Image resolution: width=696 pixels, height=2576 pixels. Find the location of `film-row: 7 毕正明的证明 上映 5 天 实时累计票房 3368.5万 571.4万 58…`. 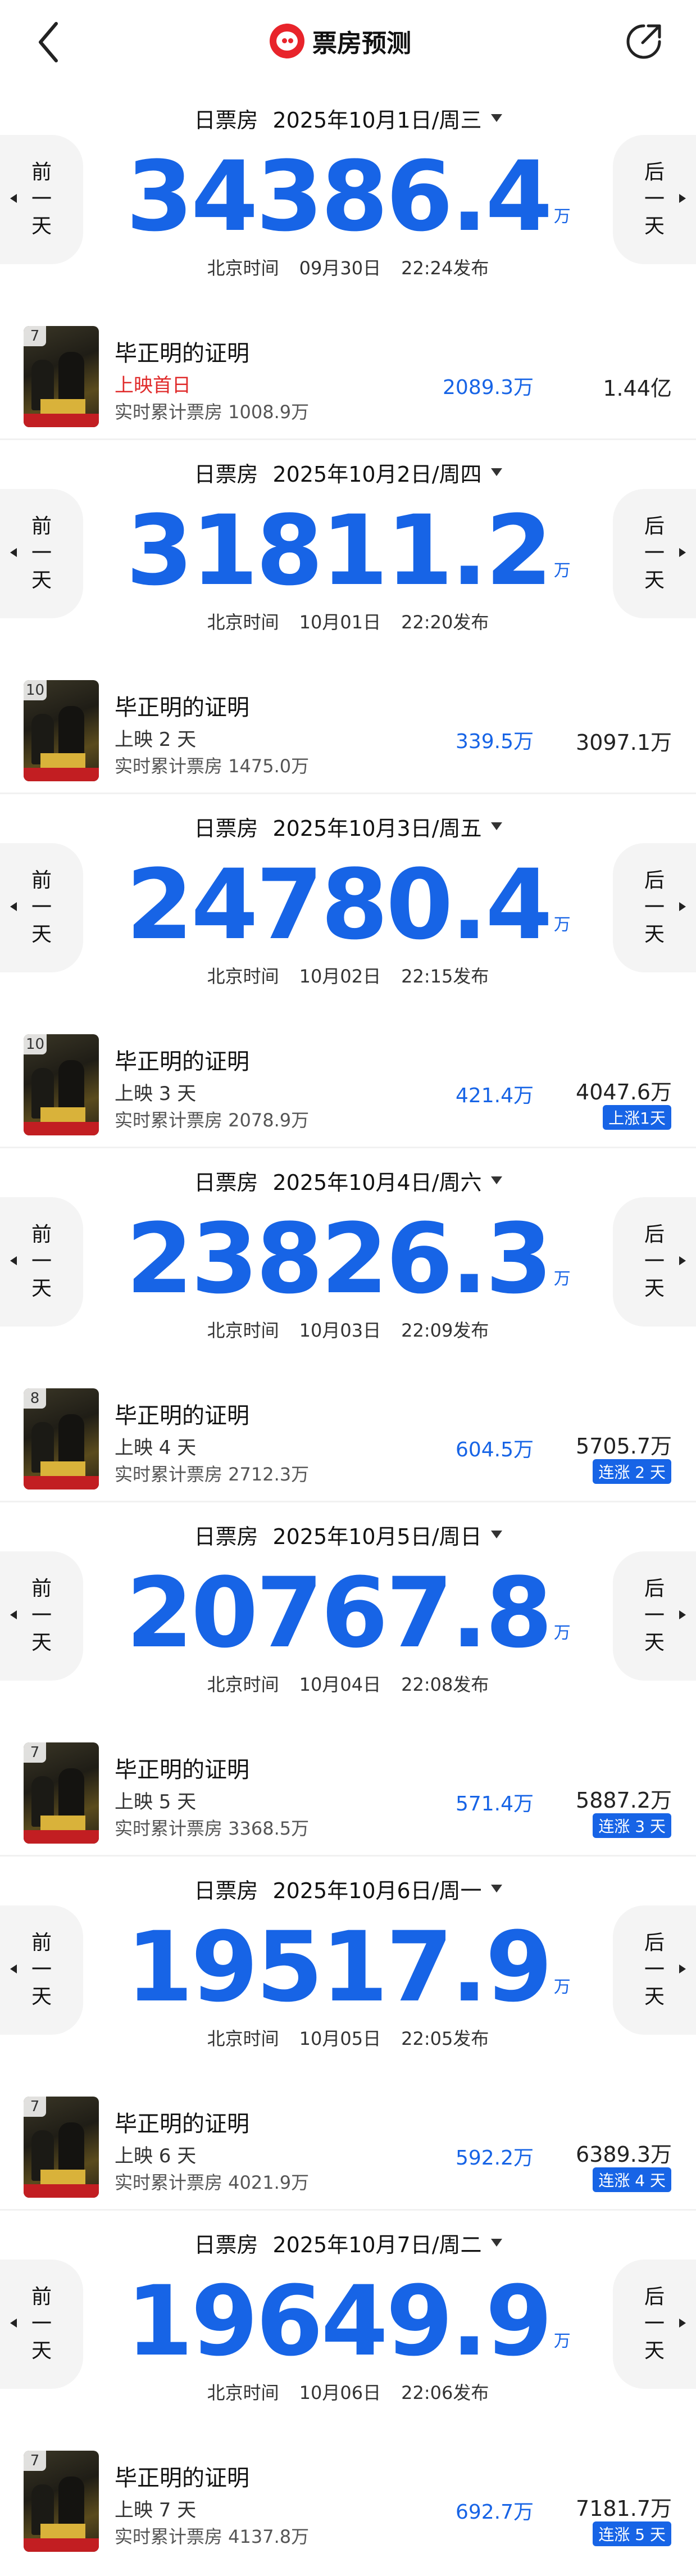

film-row: 7 毕正明的证明 上映 5 天 实时累计票房 3368.5万 571.4万 58… is located at coordinates (348, 1787).